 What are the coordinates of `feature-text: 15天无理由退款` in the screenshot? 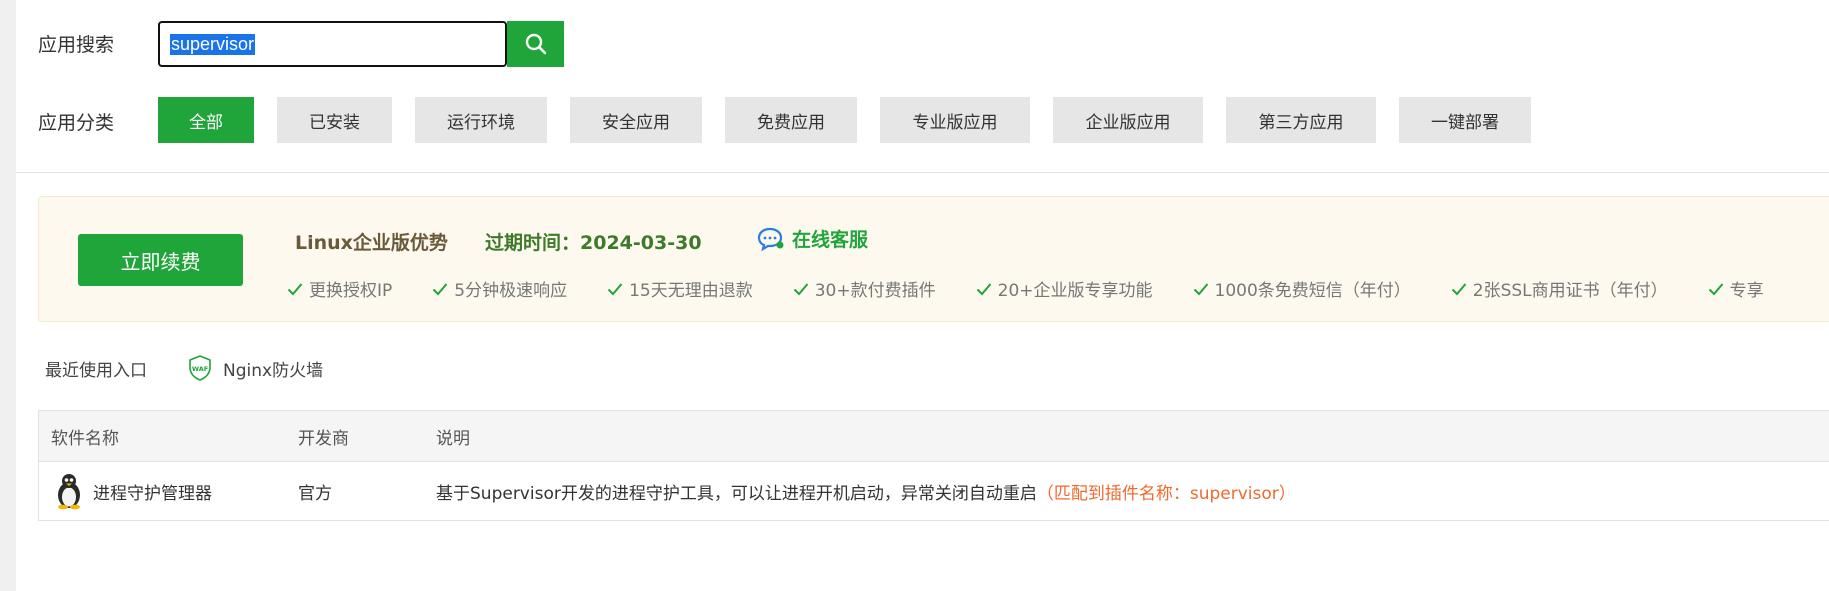 It's located at (691, 291).